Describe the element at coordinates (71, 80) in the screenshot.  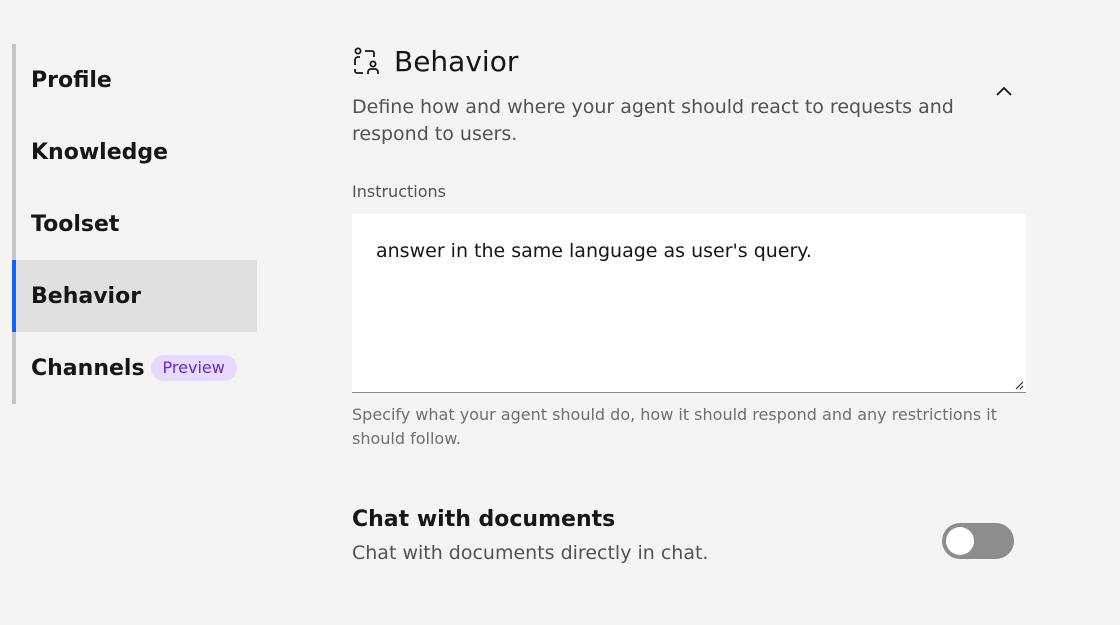
I see `sidebar-item-label: Profile` at that location.